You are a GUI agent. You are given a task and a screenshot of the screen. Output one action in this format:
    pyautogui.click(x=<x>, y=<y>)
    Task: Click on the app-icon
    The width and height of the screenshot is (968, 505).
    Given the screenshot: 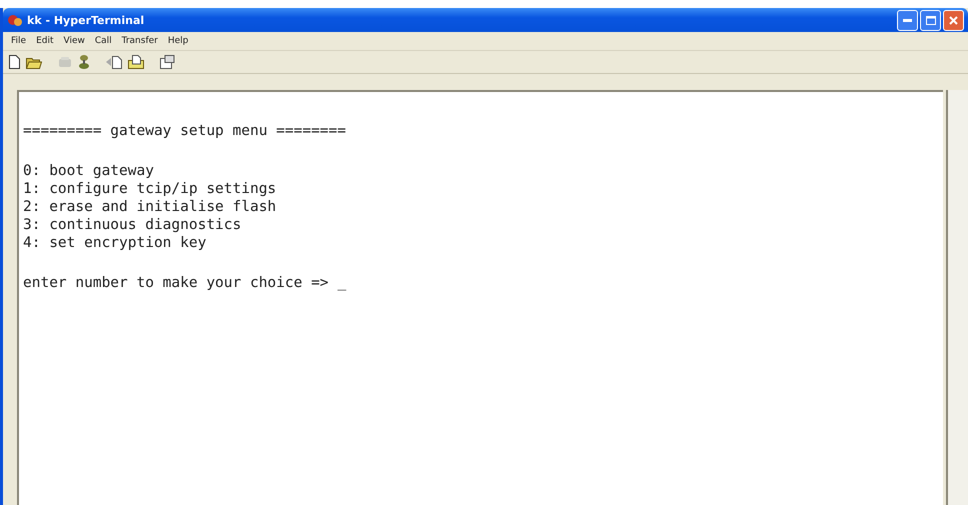 What is the action you would take?
    pyautogui.click(x=15, y=20)
    